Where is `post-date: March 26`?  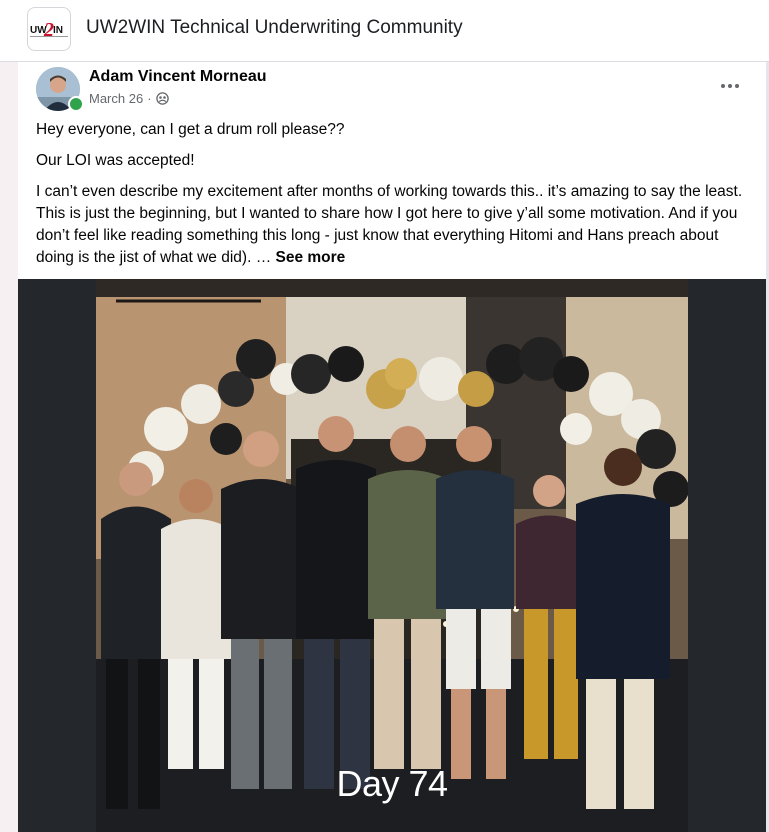 post-date: March 26 is located at coordinates (116, 98).